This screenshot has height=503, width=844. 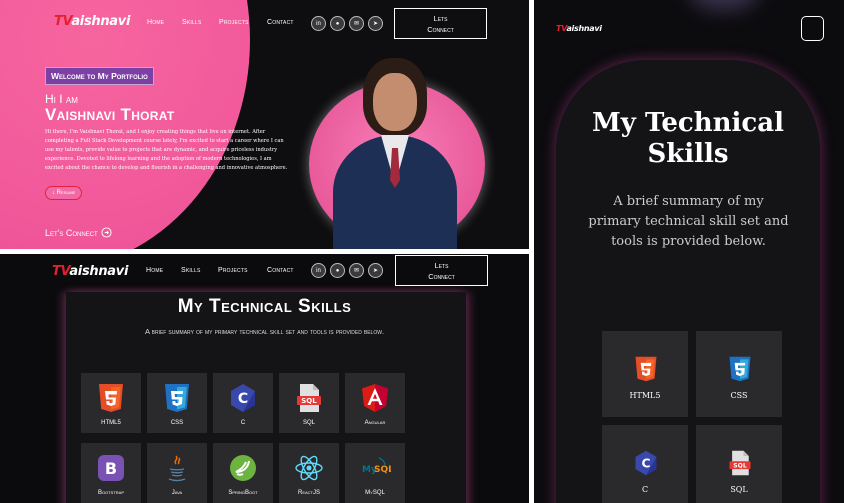 I want to click on resume-button: ↓ Resume, so click(x=64, y=193).